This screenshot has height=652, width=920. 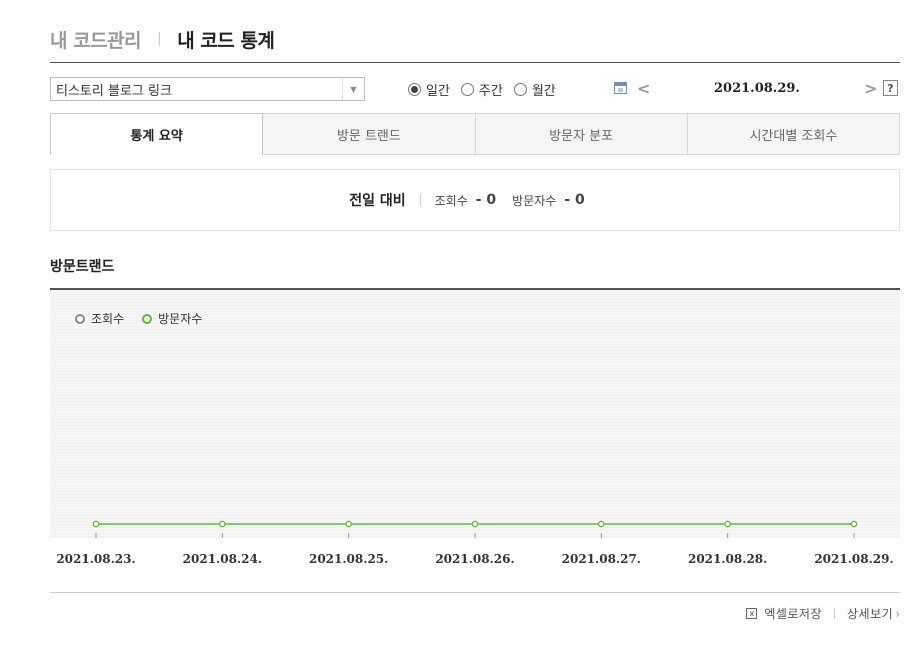 I want to click on radio-monthly-dot, so click(x=520, y=89).